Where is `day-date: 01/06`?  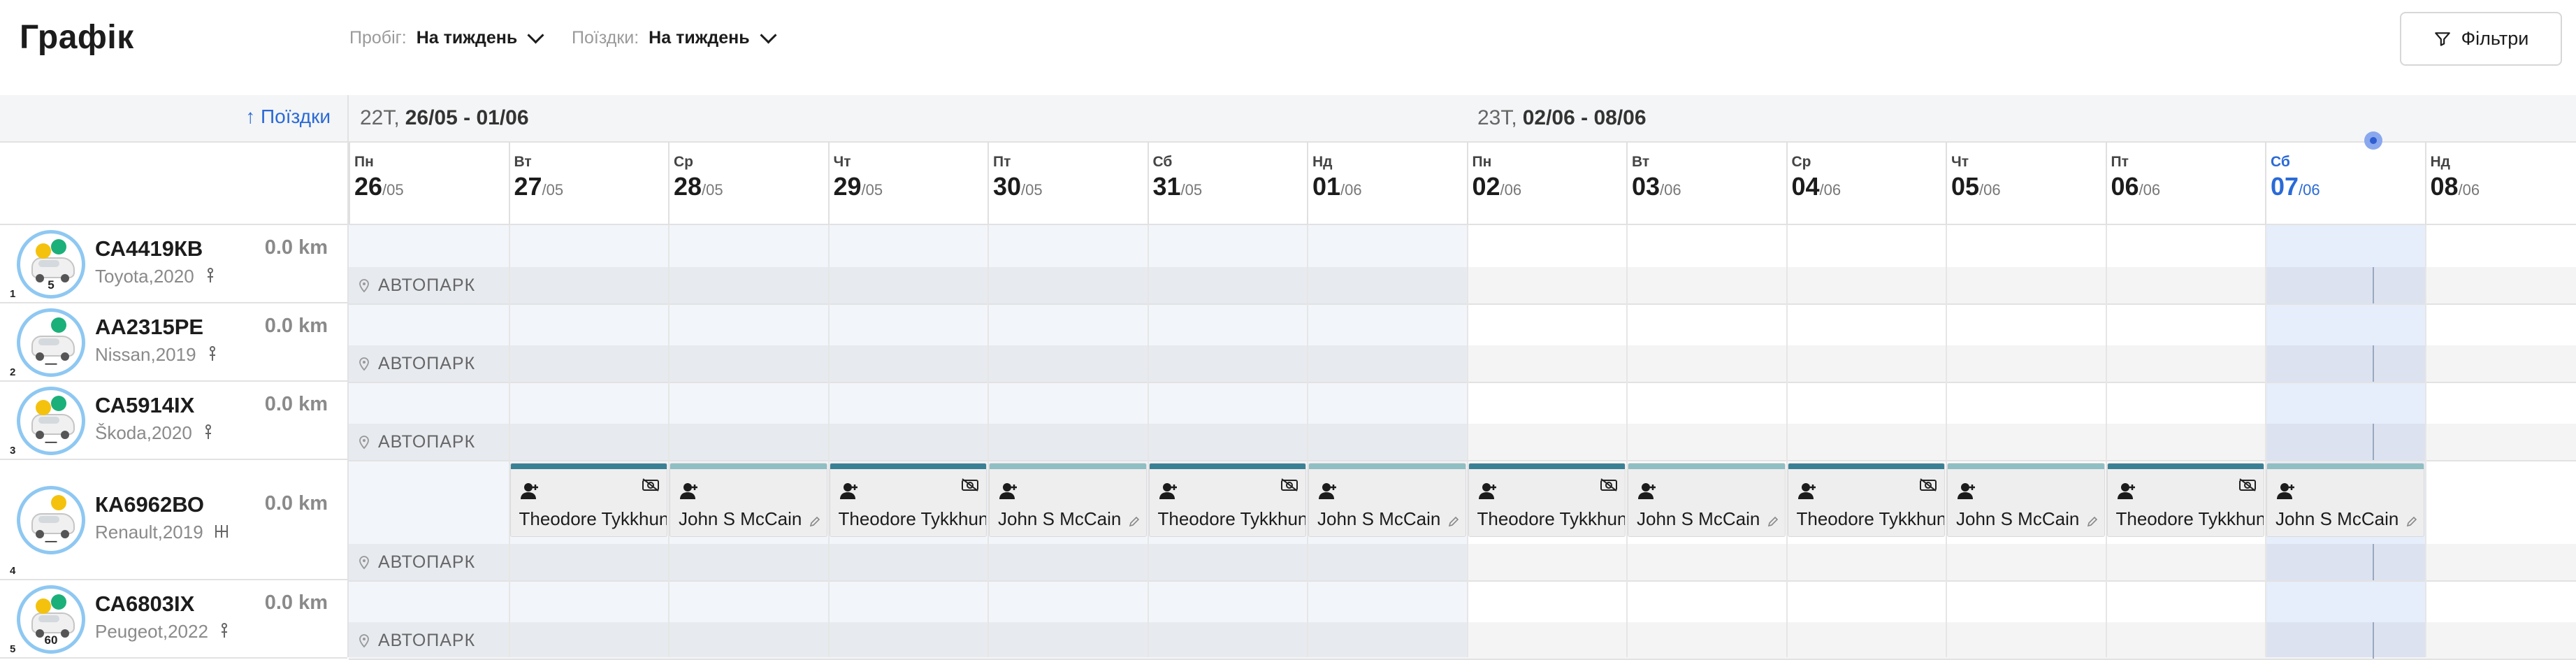 day-date: 01/06 is located at coordinates (1337, 186).